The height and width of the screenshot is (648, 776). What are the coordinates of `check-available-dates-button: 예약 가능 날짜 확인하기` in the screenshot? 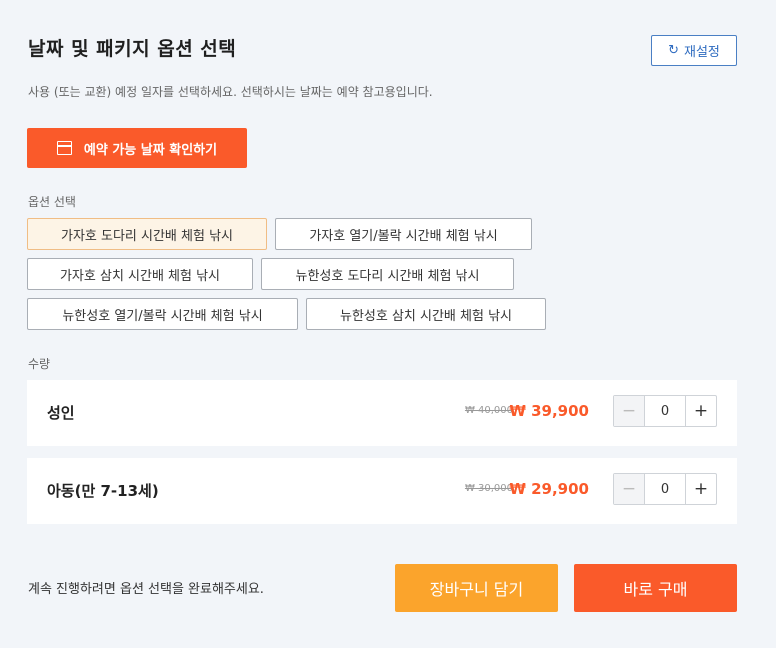 It's located at (137, 148).